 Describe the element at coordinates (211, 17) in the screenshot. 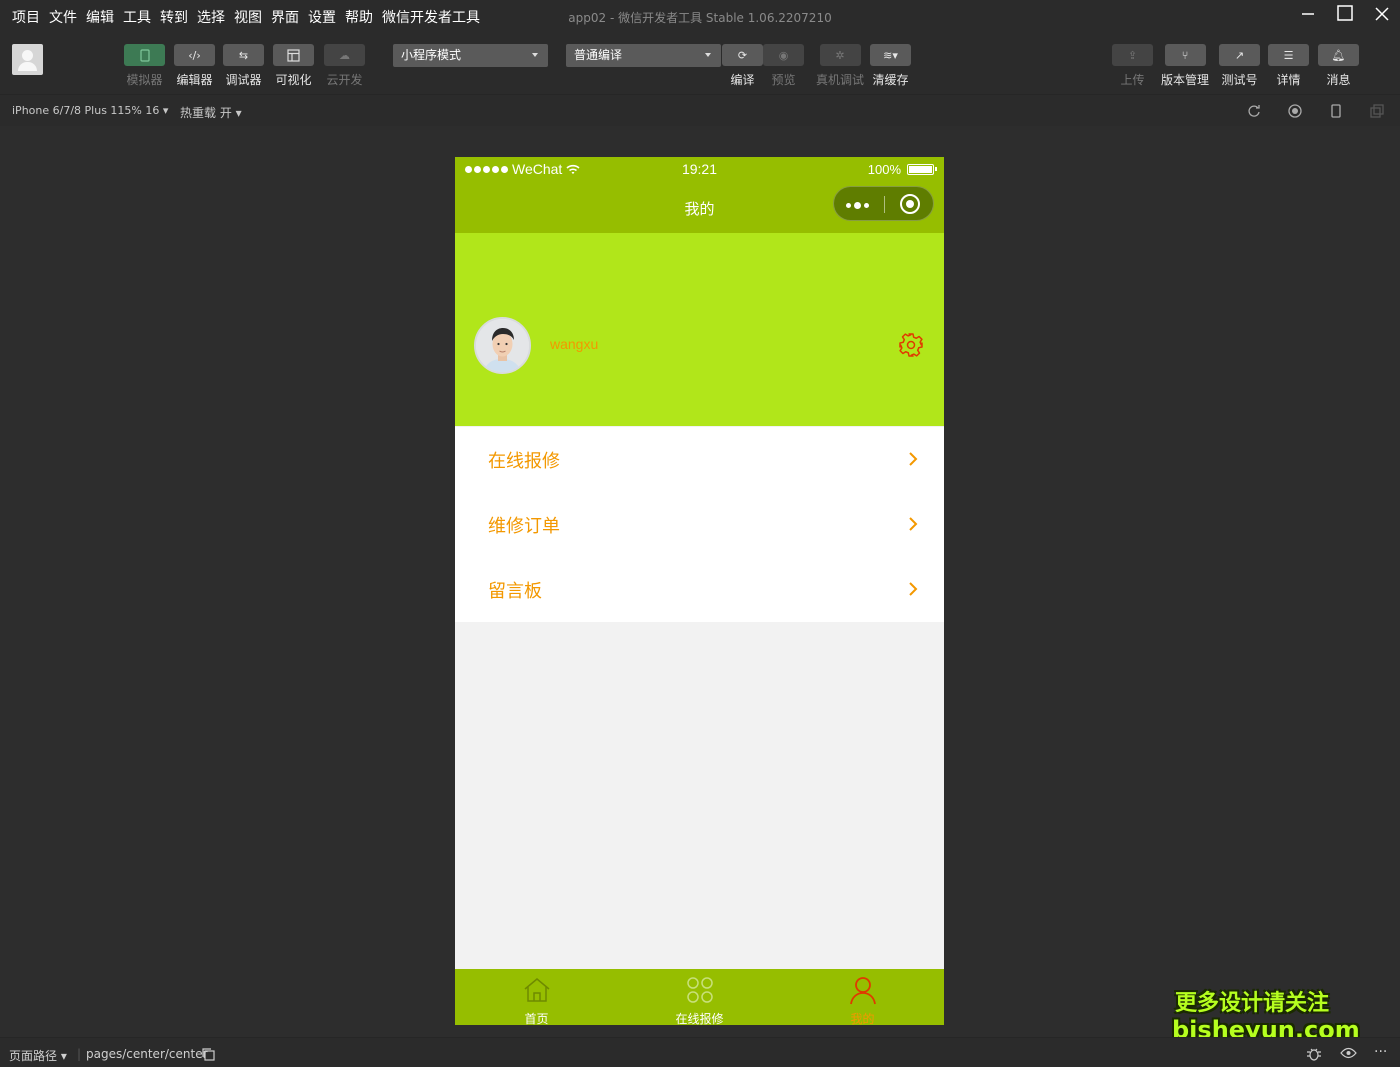

I see `menu-select: 选择` at that location.